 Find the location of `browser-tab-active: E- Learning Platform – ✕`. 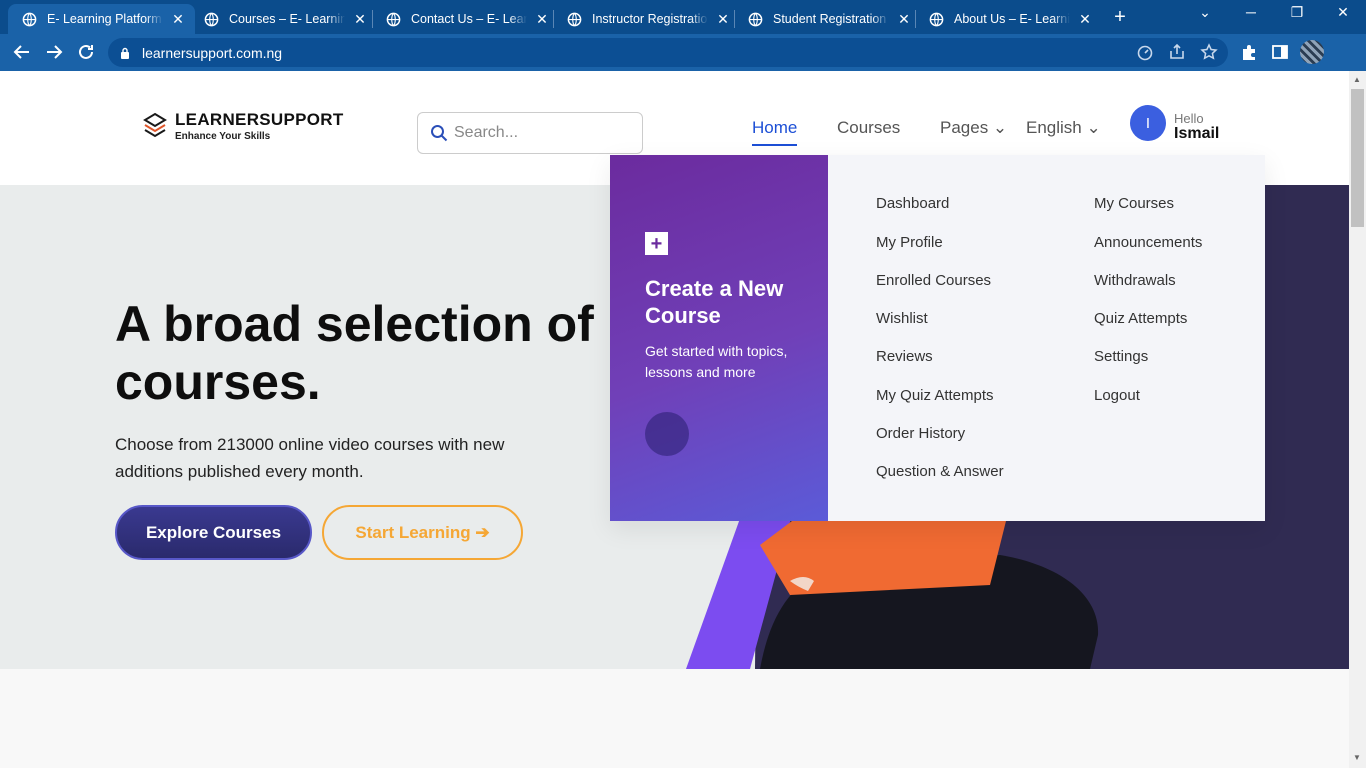

browser-tab-active: E- Learning Platform – ✕ is located at coordinates (101, 19).